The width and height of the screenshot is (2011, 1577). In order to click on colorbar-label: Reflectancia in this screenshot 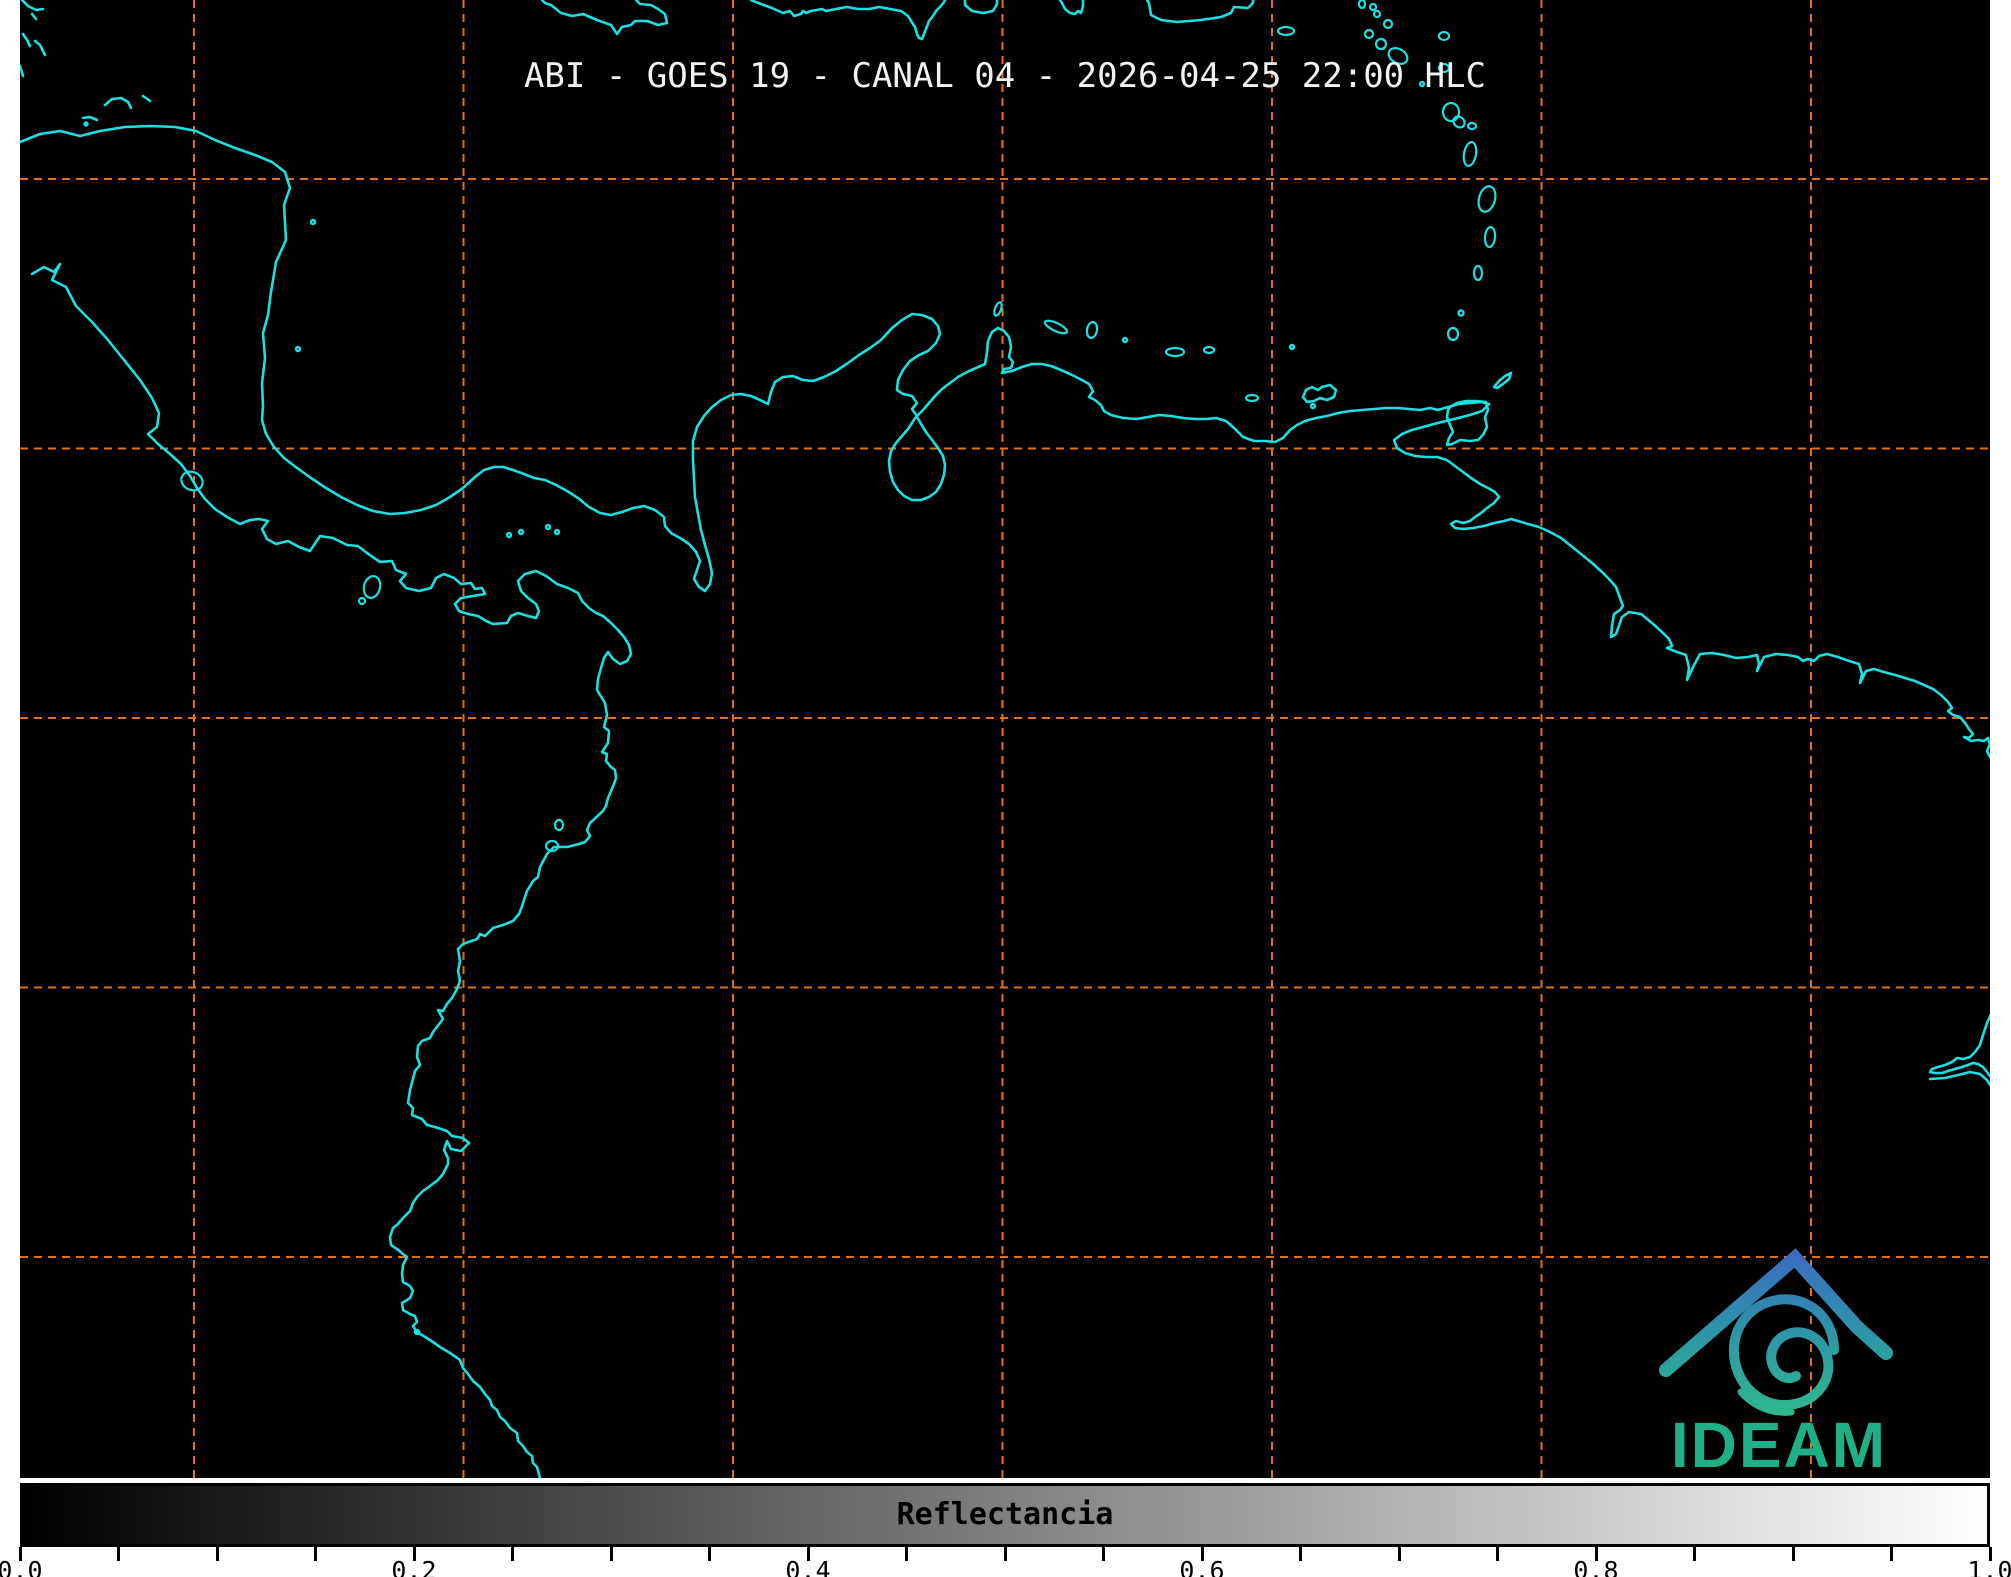, I will do `click(1005, 1514)`.